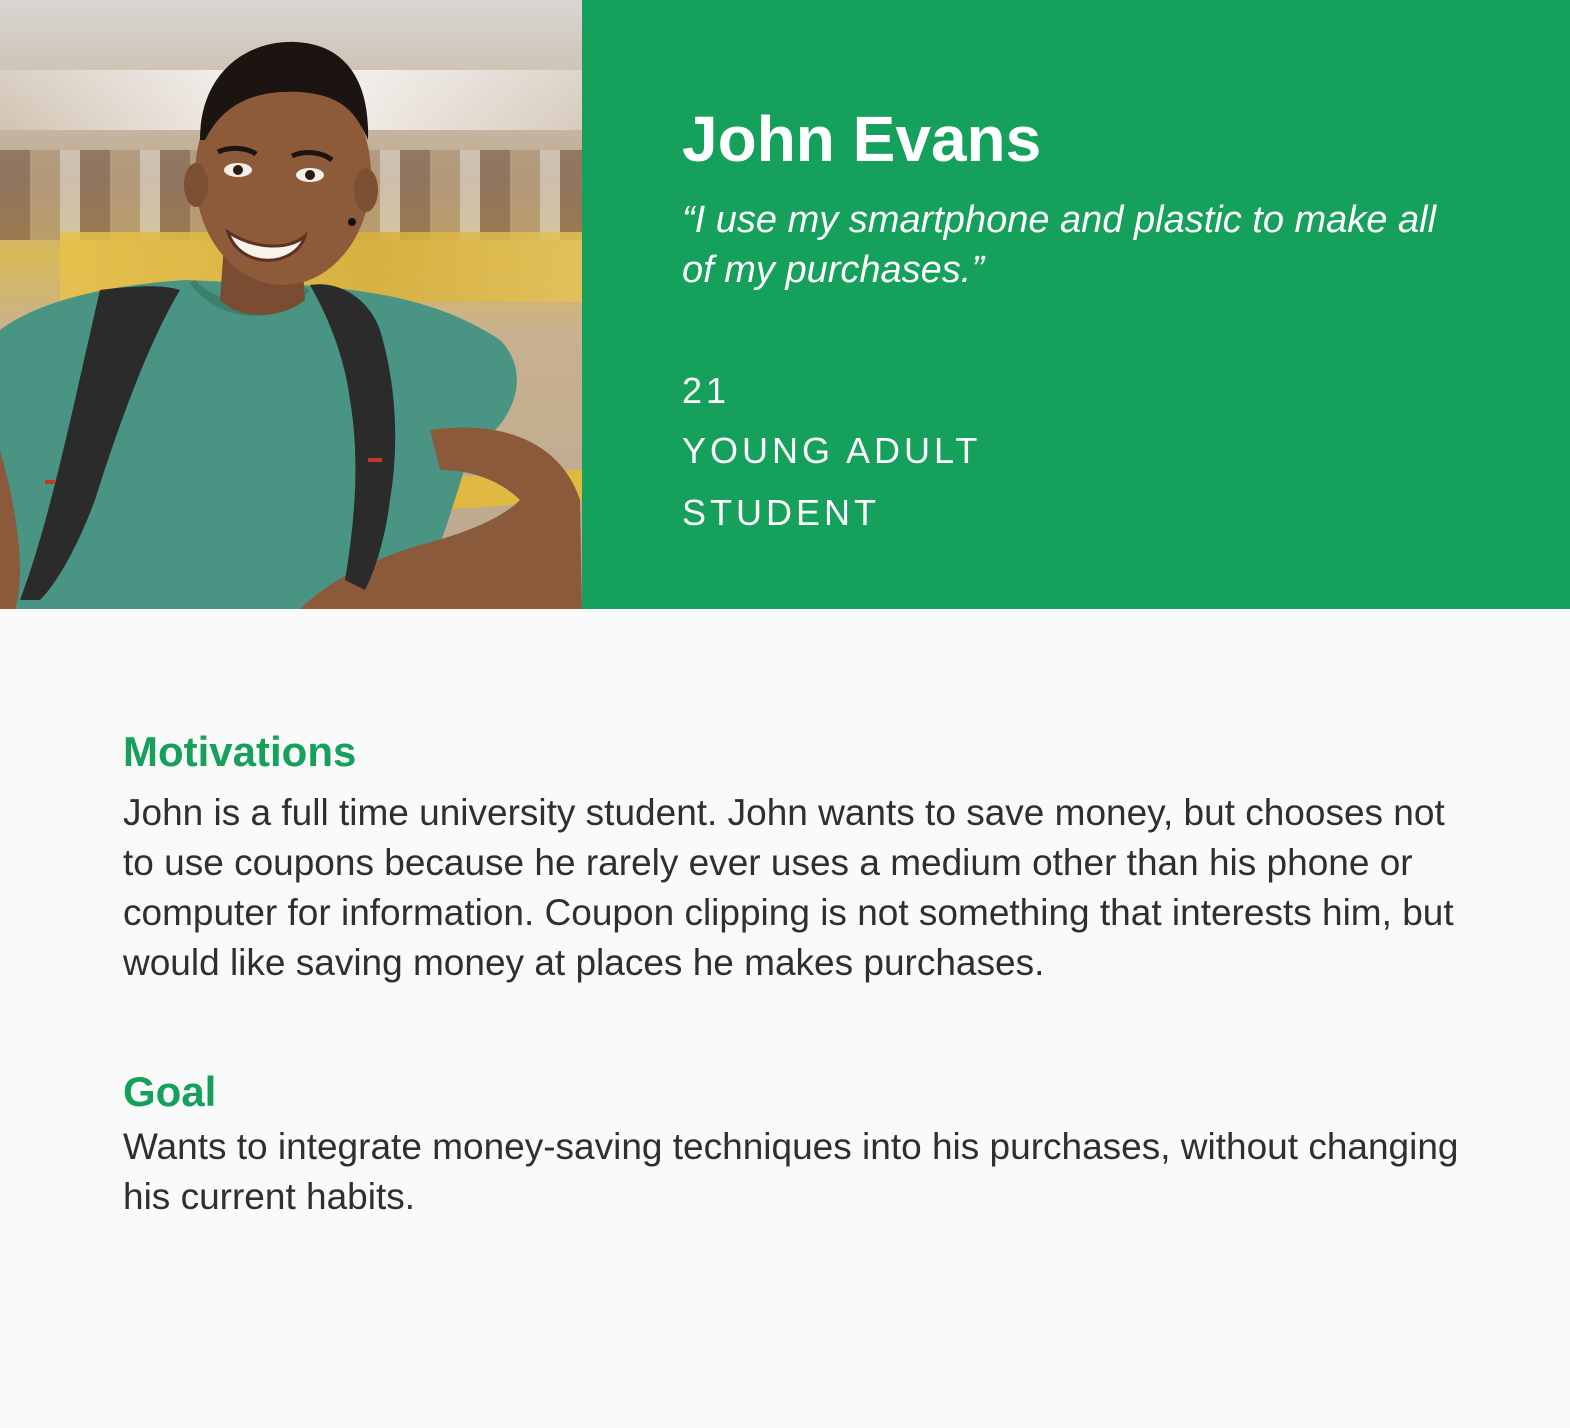 The width and height of the screenshot is (1570, 1428). Describe the element at coordinates (862, 139) in the screenshot. I see `persona-name: John Evans` at that location.